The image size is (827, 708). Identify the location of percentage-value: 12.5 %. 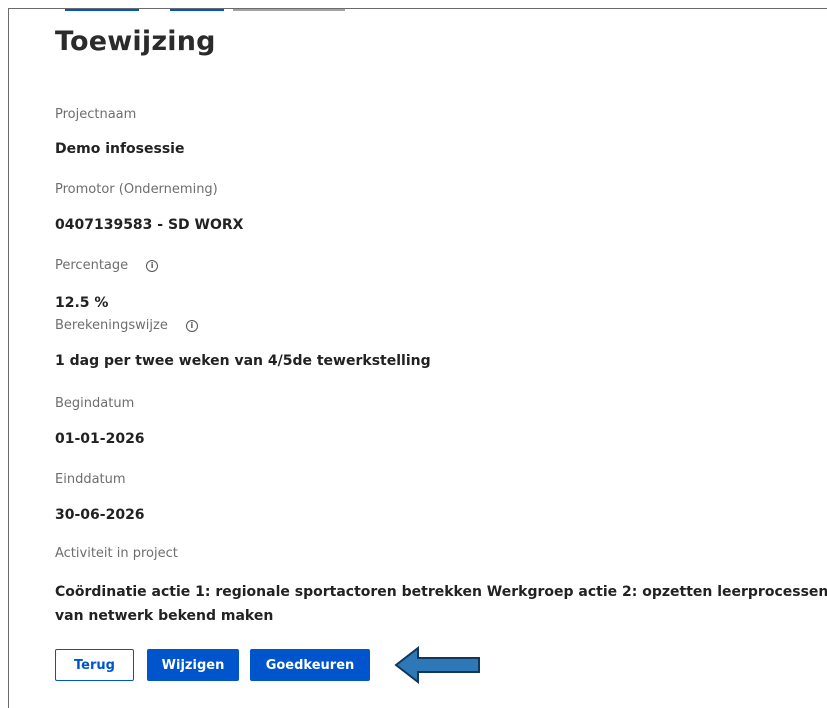
(82, 303).